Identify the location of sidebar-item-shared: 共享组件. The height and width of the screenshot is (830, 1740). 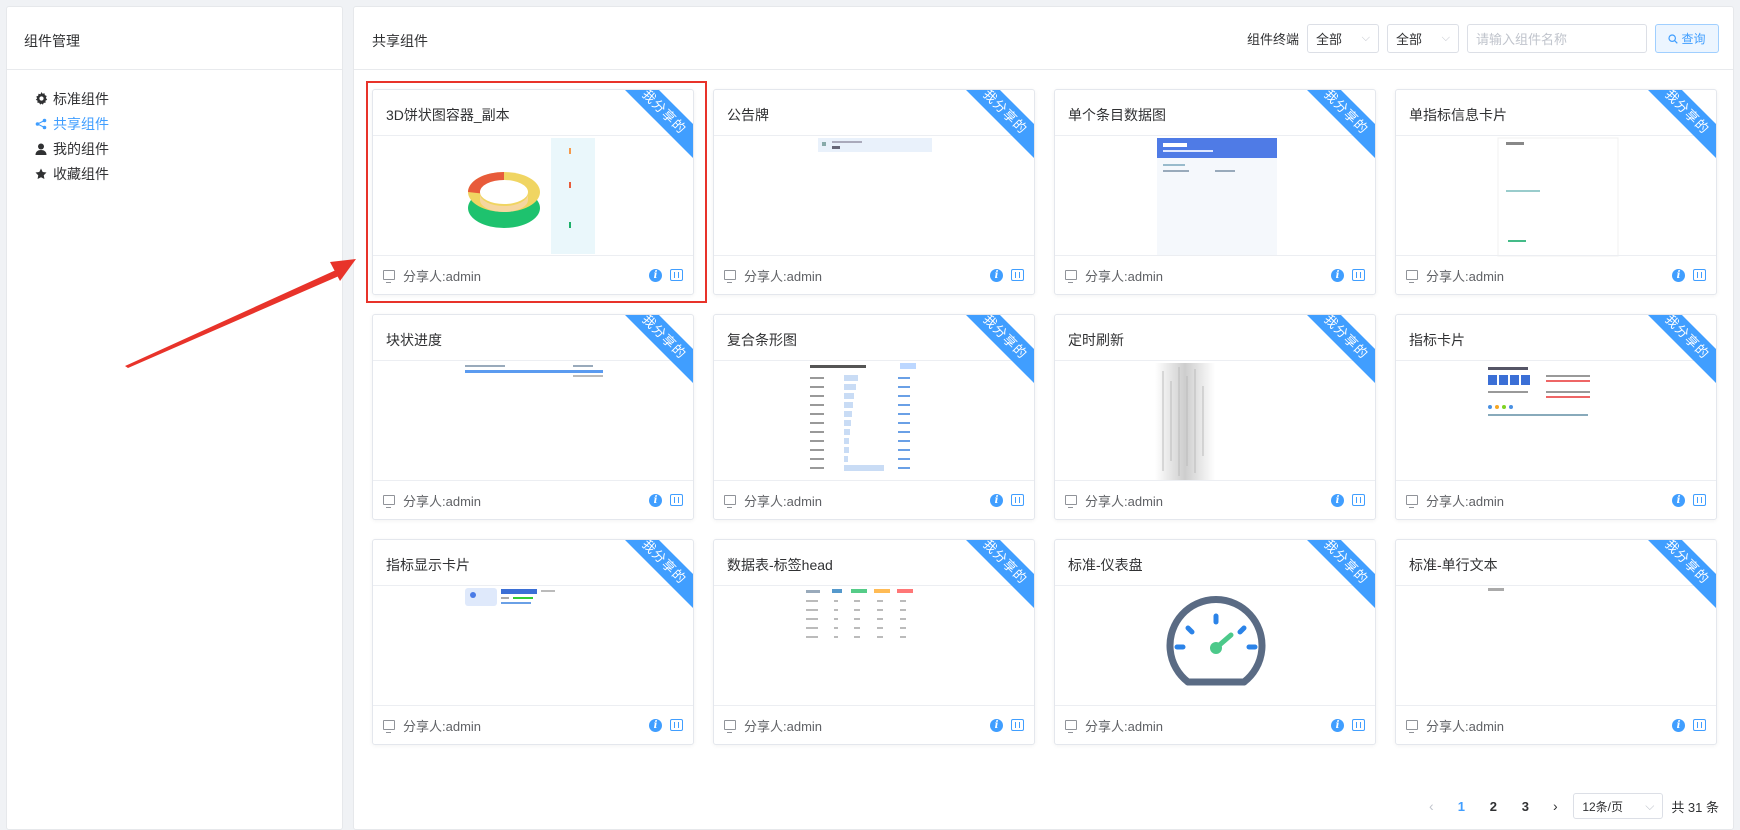
(188, 123).